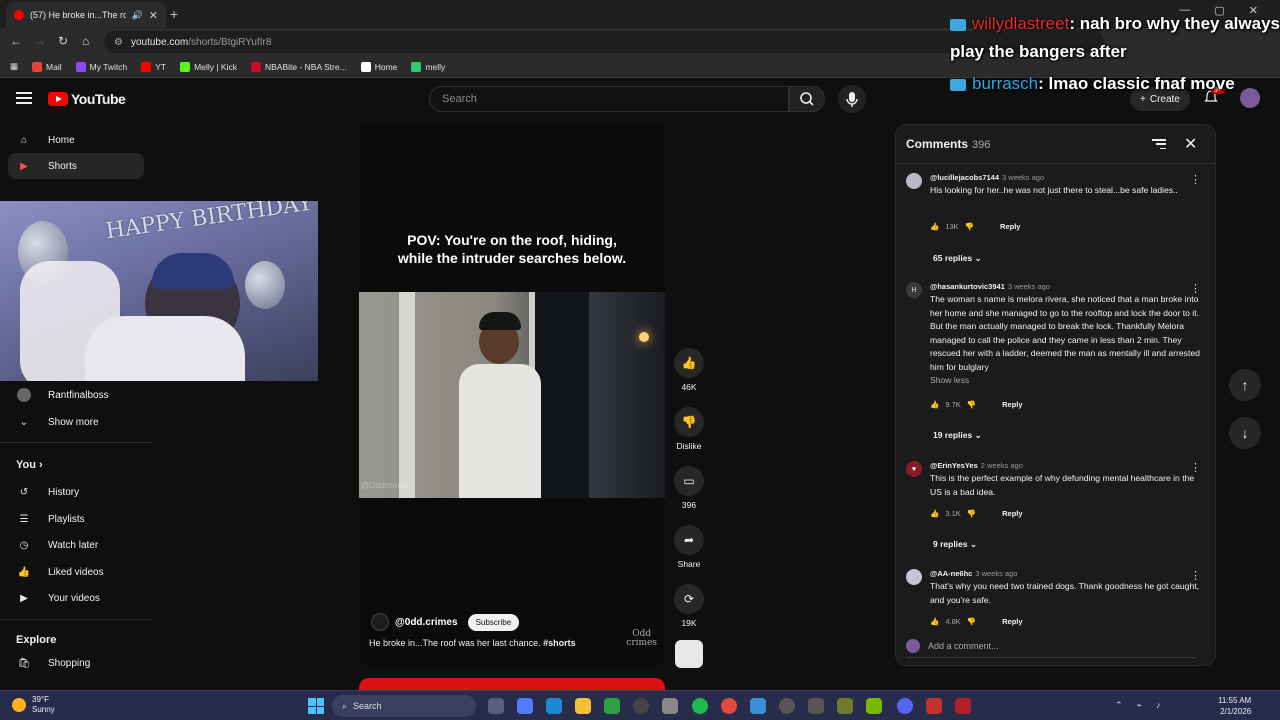 Image resolution: width=1280 pixels, height=720 pixels. I want to click on sidebar-item-home: ⌂ Home, so click(76, 140).